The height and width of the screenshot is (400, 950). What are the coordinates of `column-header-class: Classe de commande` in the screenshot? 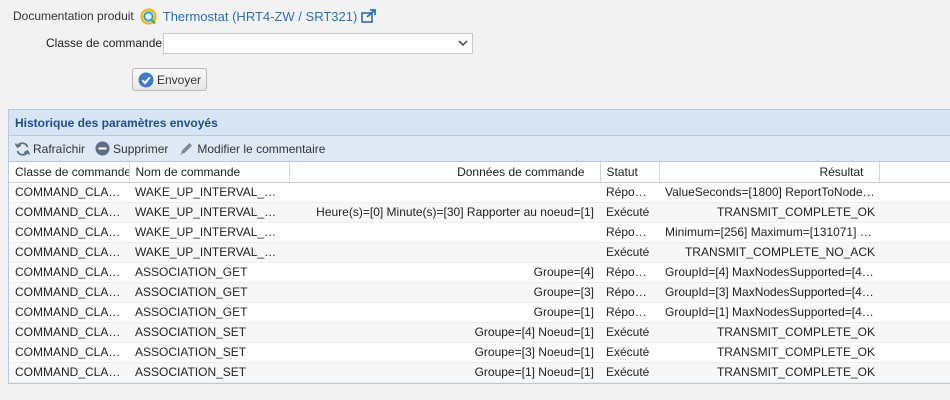 It's located at (69, 172).